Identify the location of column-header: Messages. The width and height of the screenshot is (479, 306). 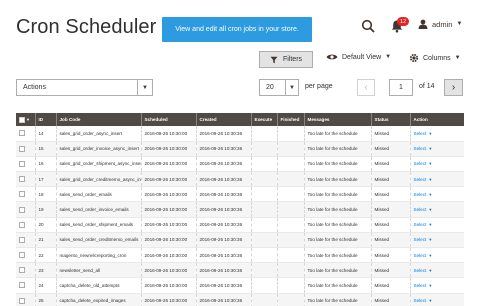
(337, 119).